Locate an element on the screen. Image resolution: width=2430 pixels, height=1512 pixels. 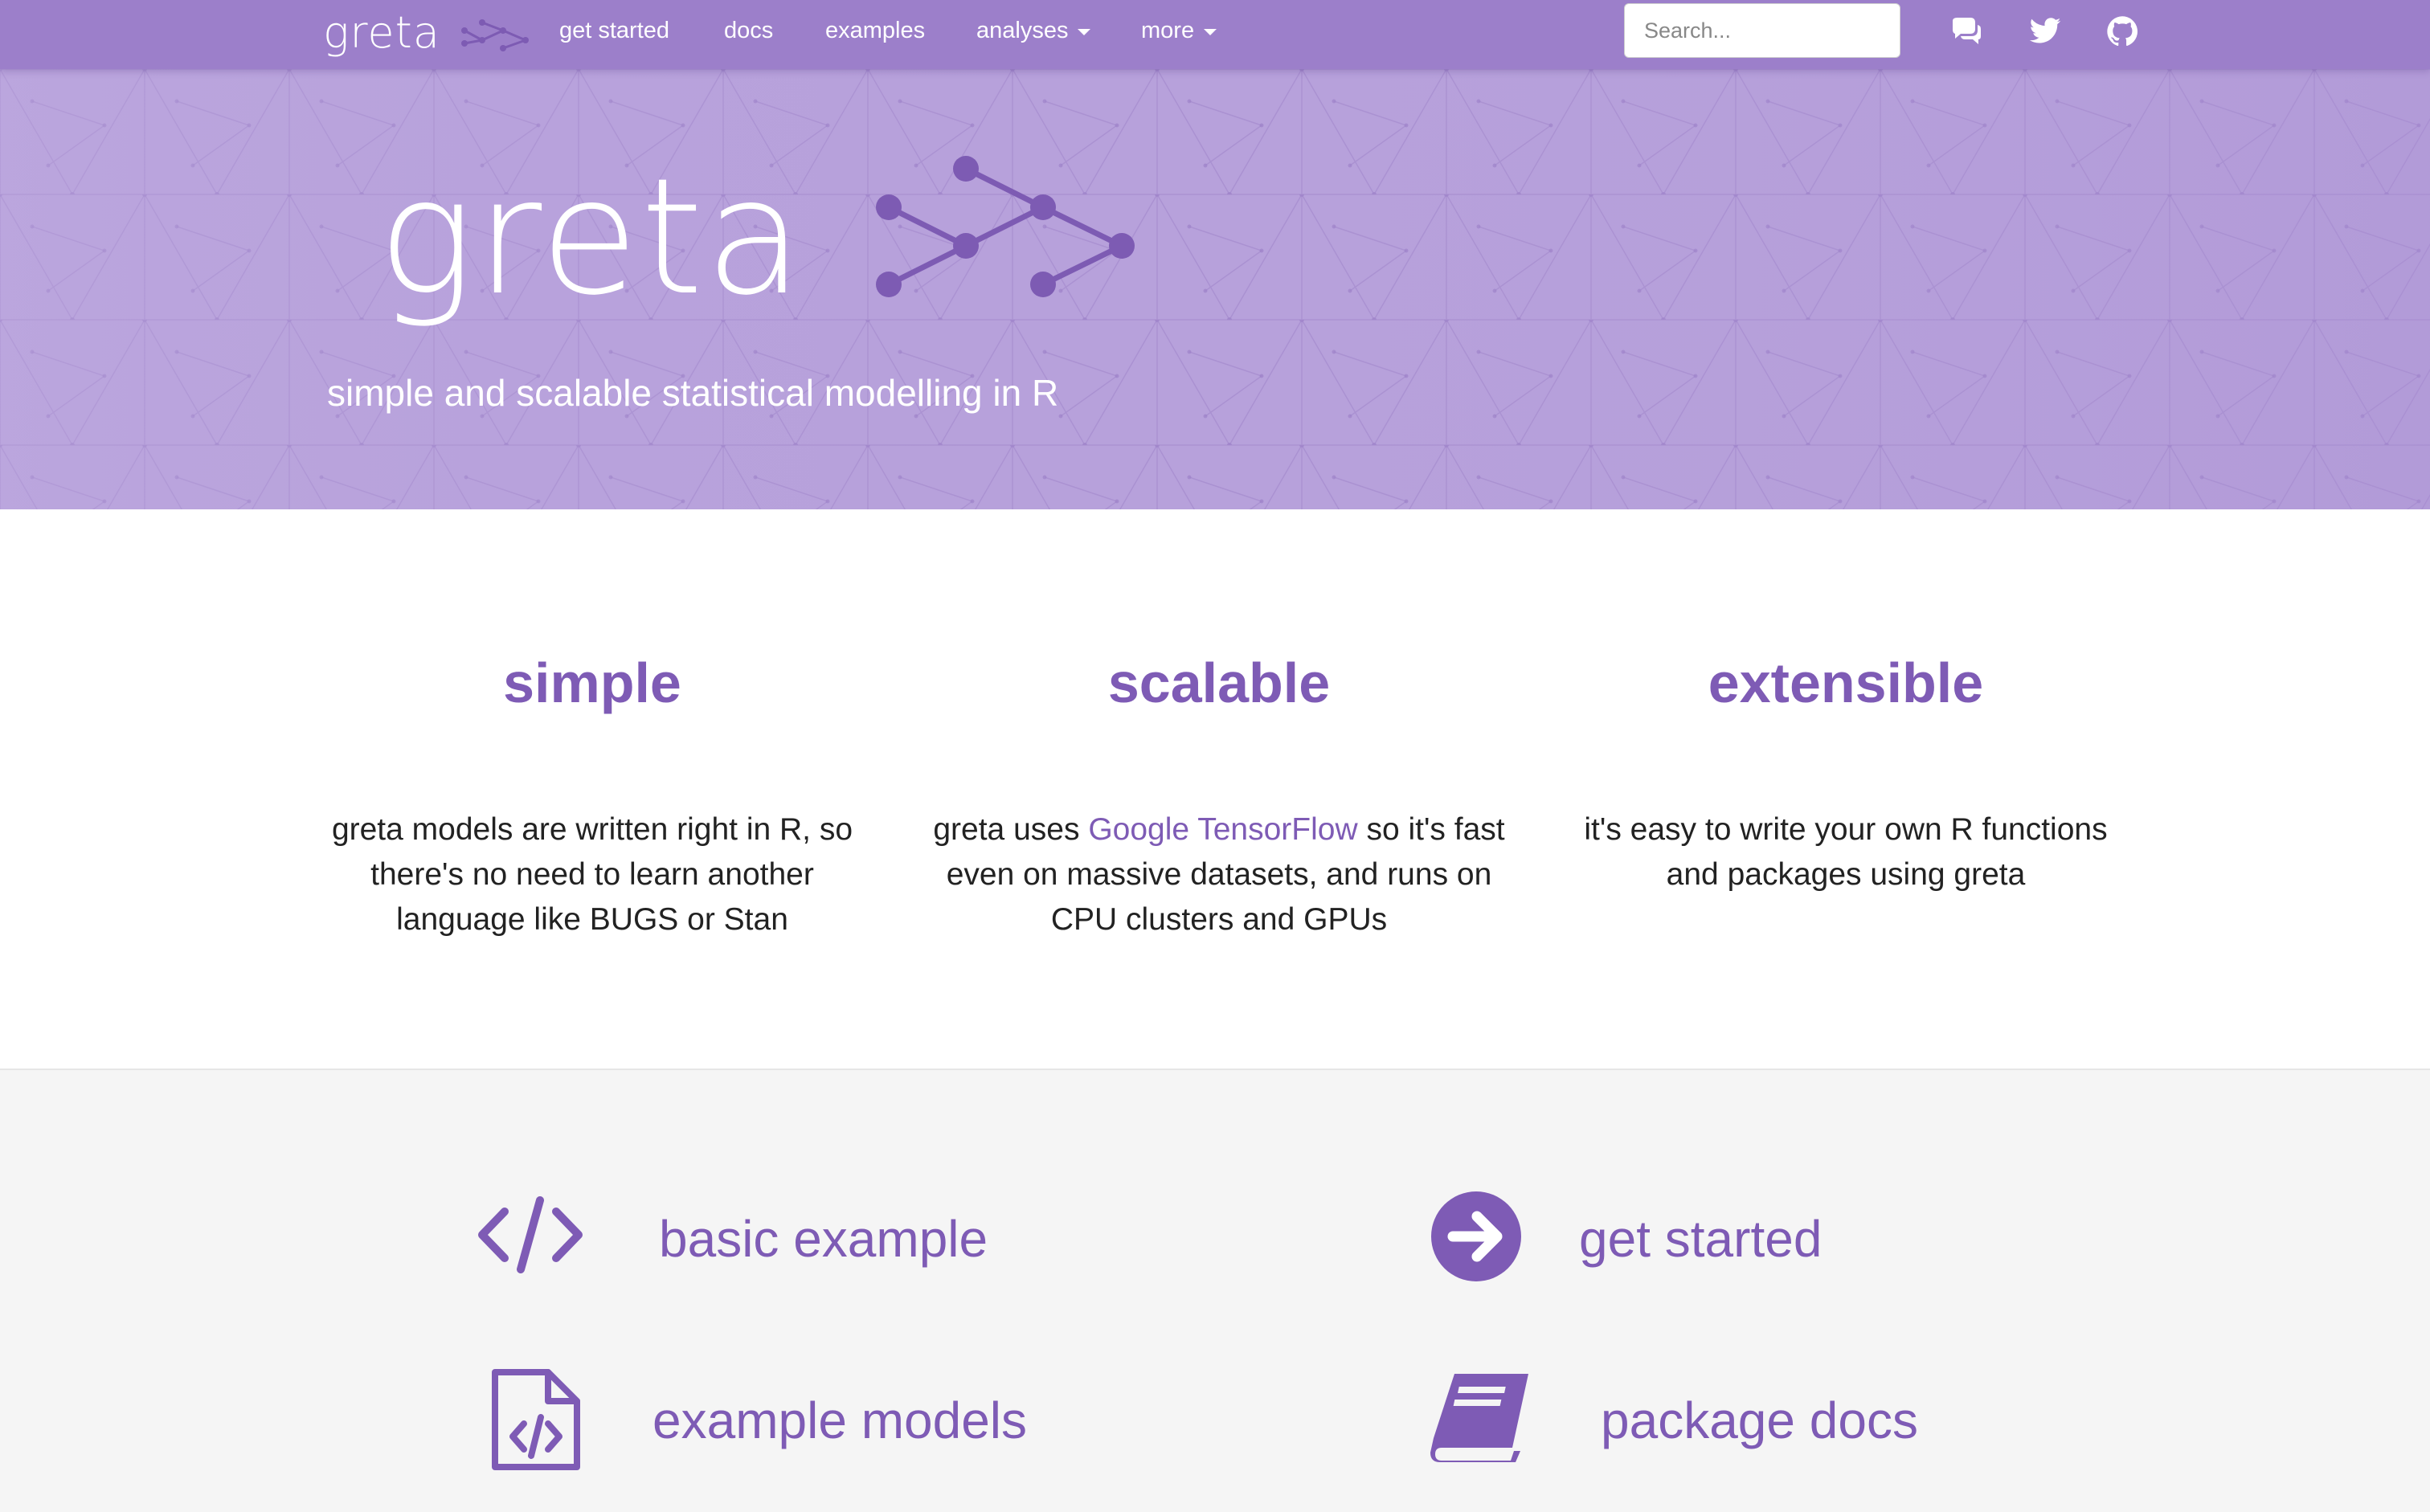
nav-get-started: get started is located at coordinates (614, 30).